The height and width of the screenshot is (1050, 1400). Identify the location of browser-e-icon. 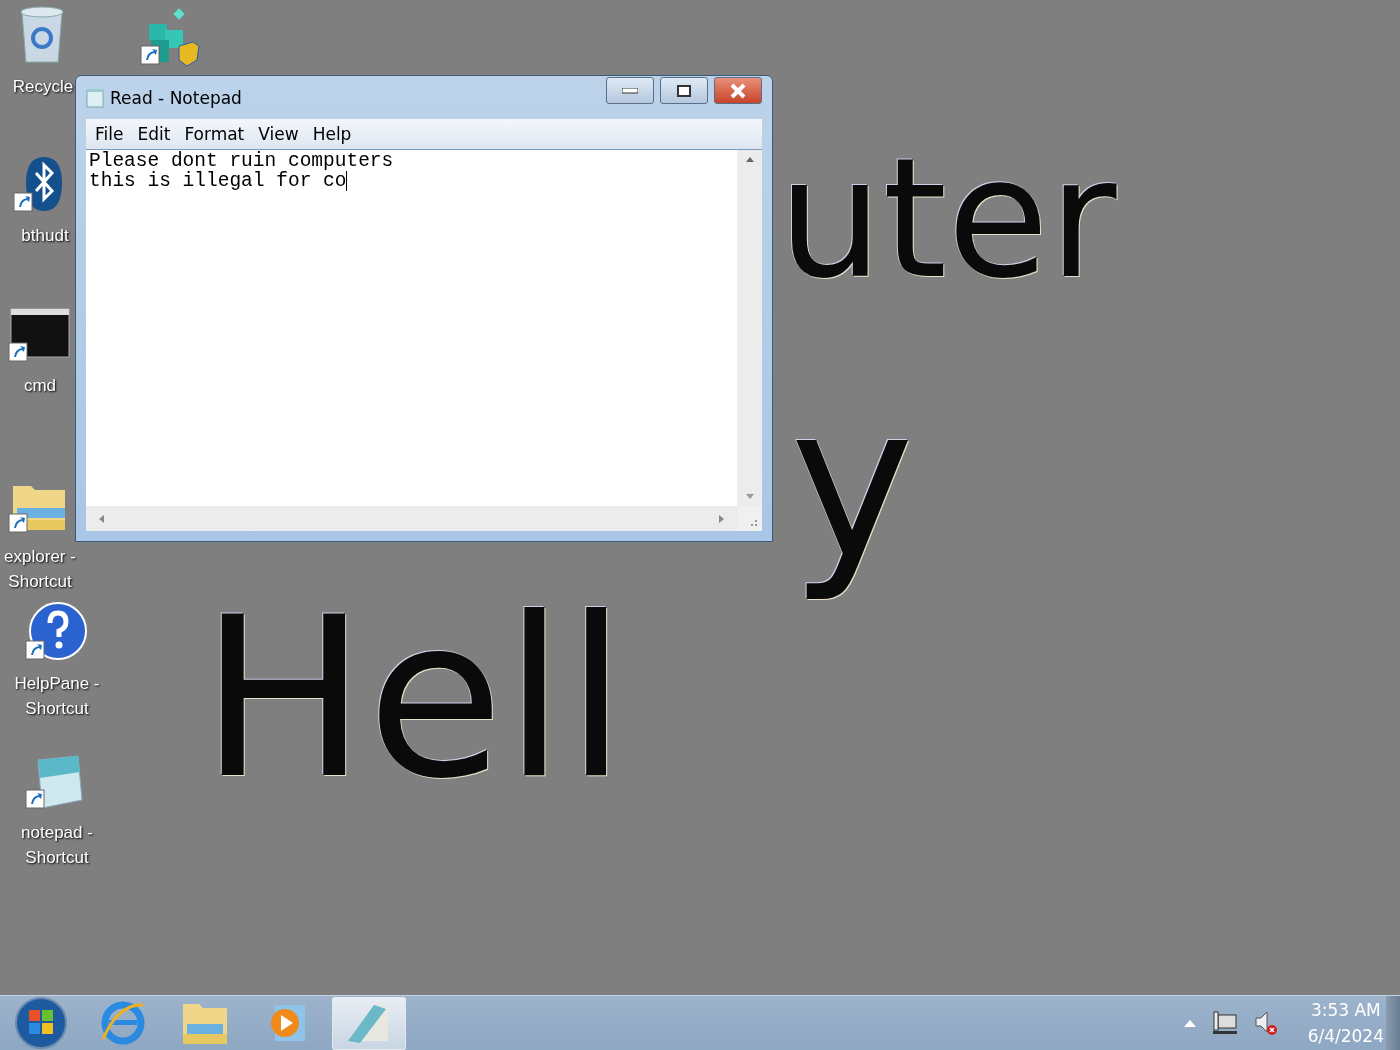
(123, 1023).